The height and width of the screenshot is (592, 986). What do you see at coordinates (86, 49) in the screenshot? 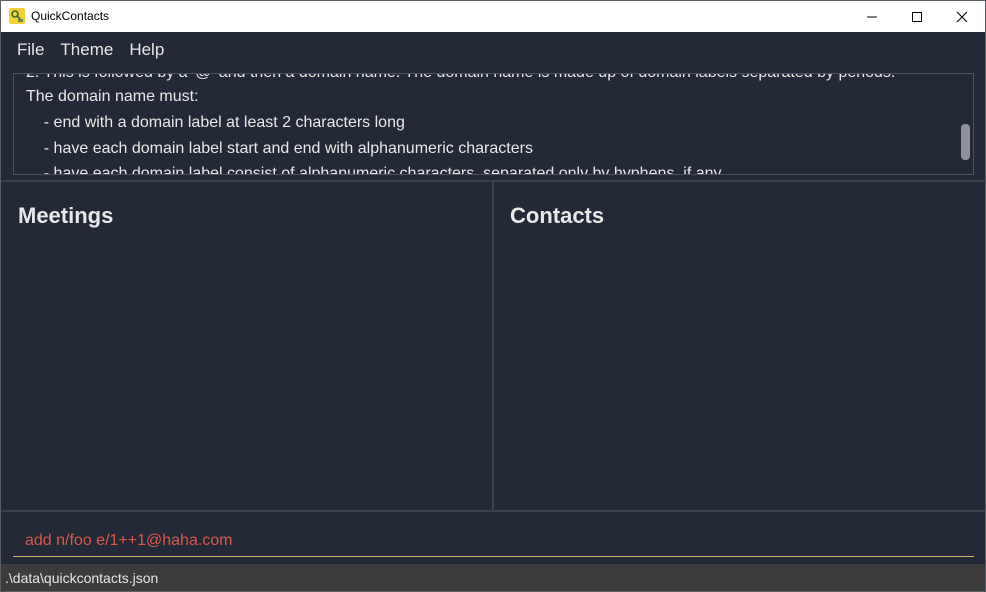
I see `menu-theme: Theme` at bounding box center [86, 49].